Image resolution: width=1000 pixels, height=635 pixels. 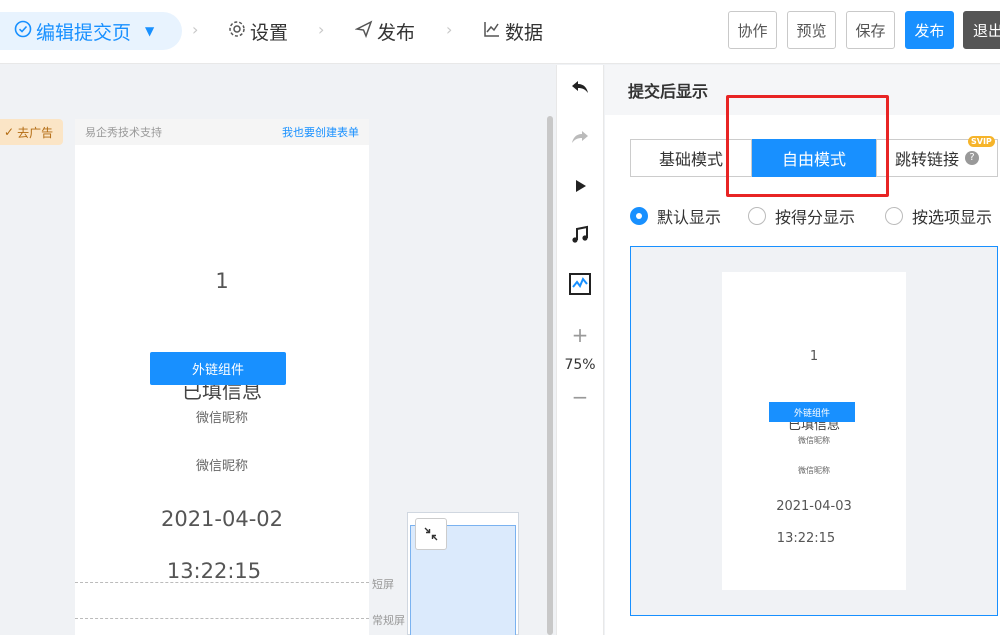 What do you see at coordinates (396, 32) in the screenshot?
I see `step-publish-label: 发布` at bounding box center [396, 32].